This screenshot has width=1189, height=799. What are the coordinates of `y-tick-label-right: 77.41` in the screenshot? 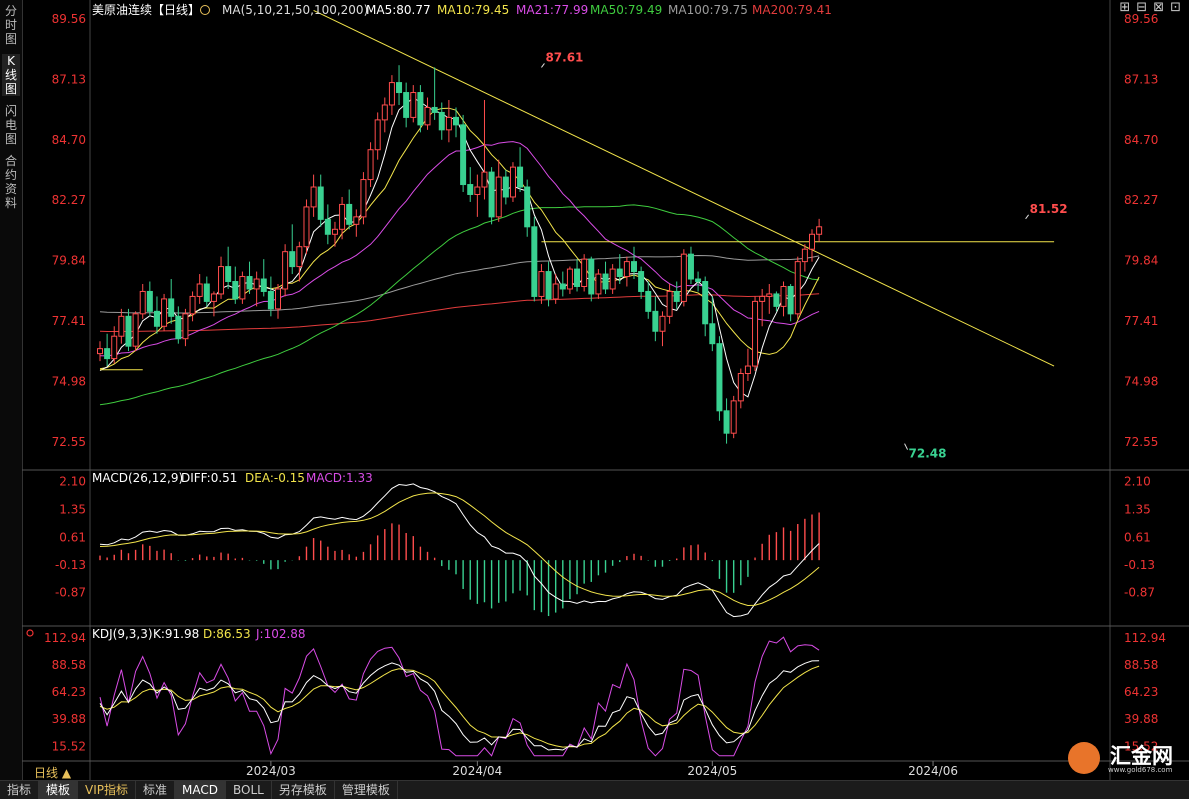 It's located at (1141, 321).